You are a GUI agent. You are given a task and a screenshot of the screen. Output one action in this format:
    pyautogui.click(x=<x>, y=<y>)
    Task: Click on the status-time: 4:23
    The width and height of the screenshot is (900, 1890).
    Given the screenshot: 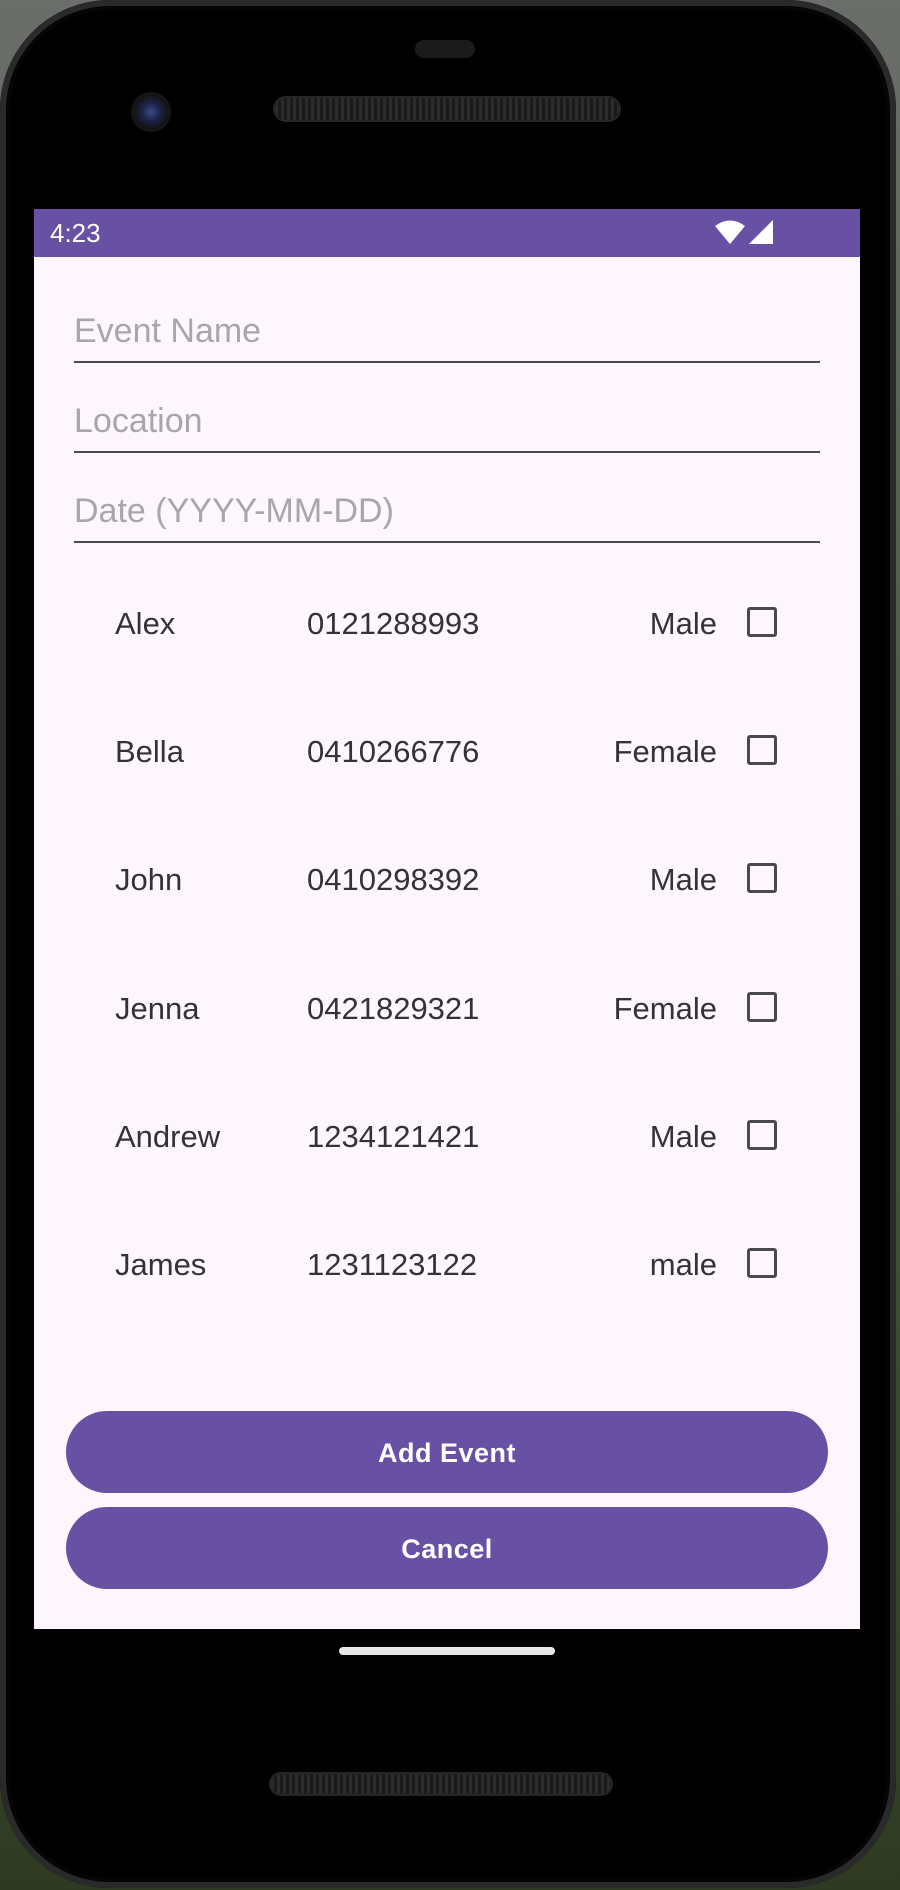 What is the action you would take?
    pyautogui.click(x=75, y=233)
    